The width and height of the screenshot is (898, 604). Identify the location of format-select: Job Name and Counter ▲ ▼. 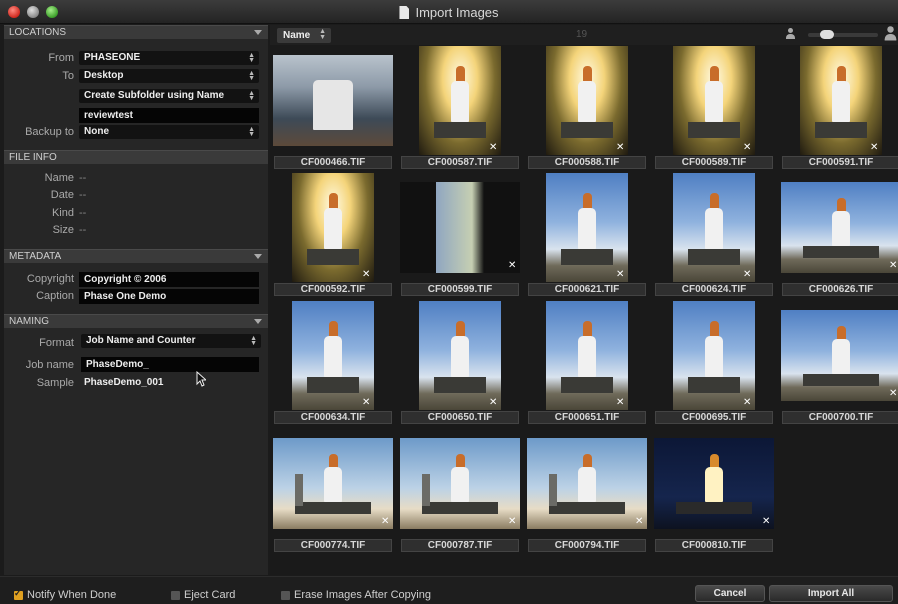
(171, 341).